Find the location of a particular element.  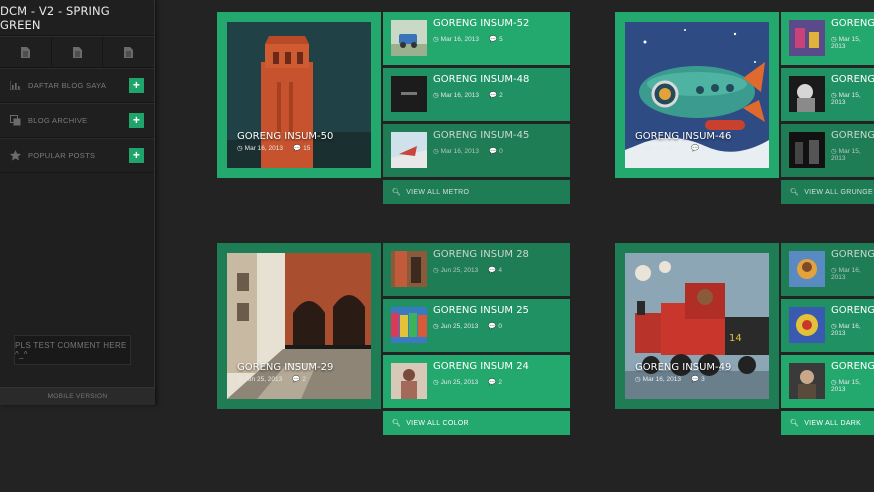

comment-count: 0 is located at coordinates (500, 326).